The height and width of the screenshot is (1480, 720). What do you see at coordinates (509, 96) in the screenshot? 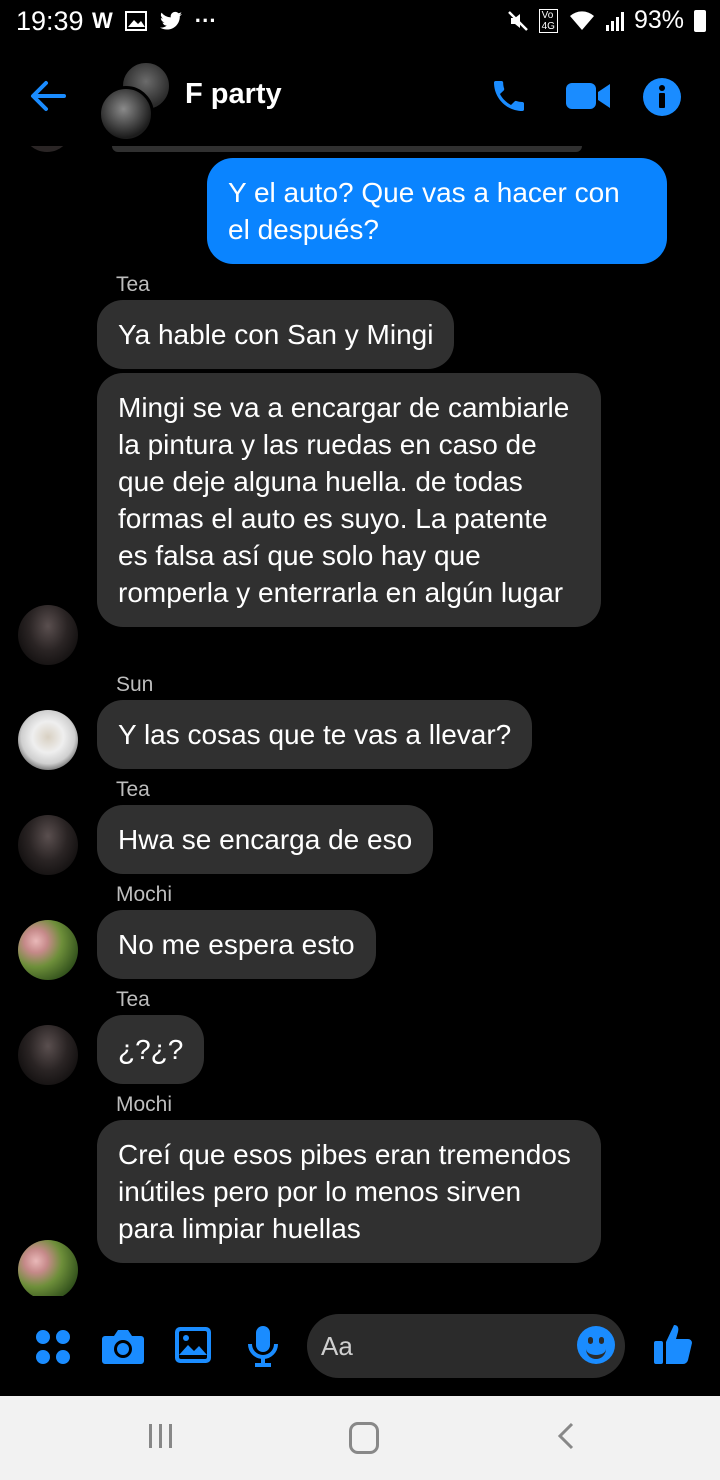
I see `phone-icon` at bounding box center [509, 96].